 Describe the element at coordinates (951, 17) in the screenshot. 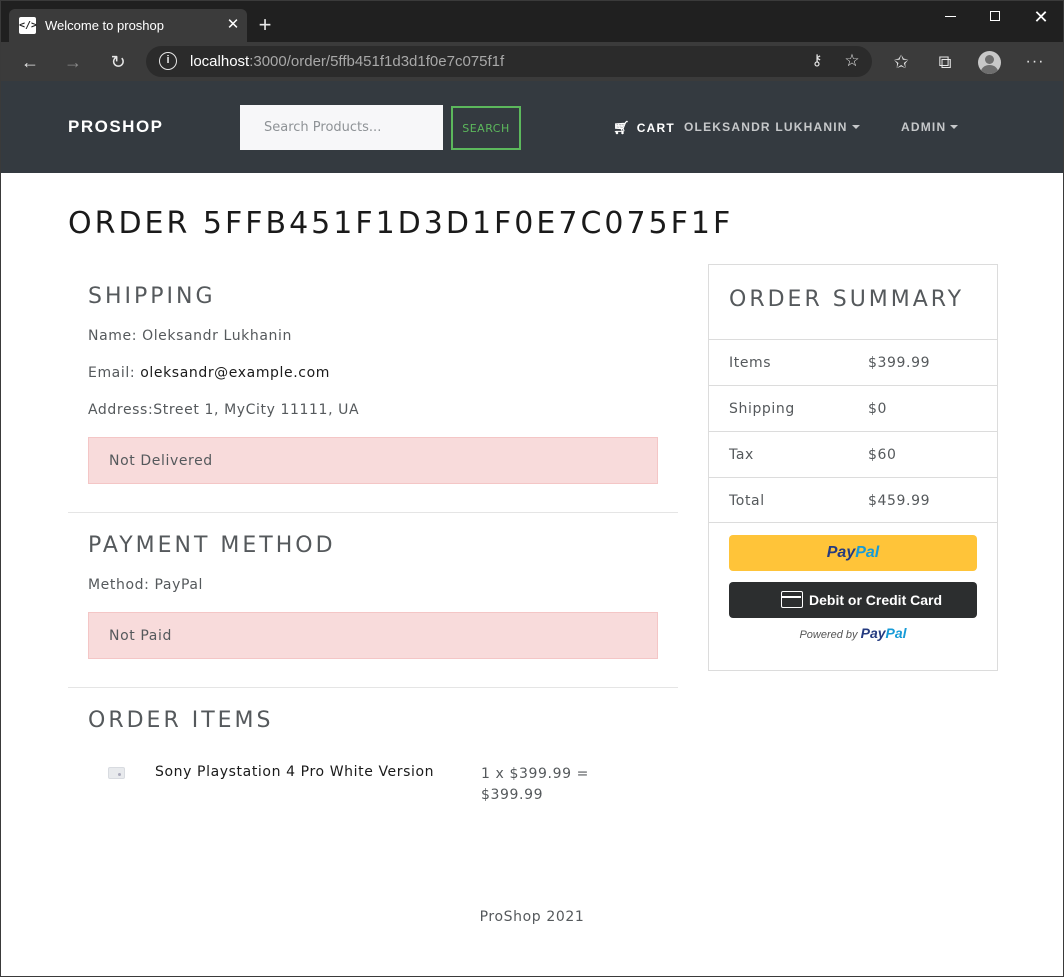

I see `minimize-icon` at that location.